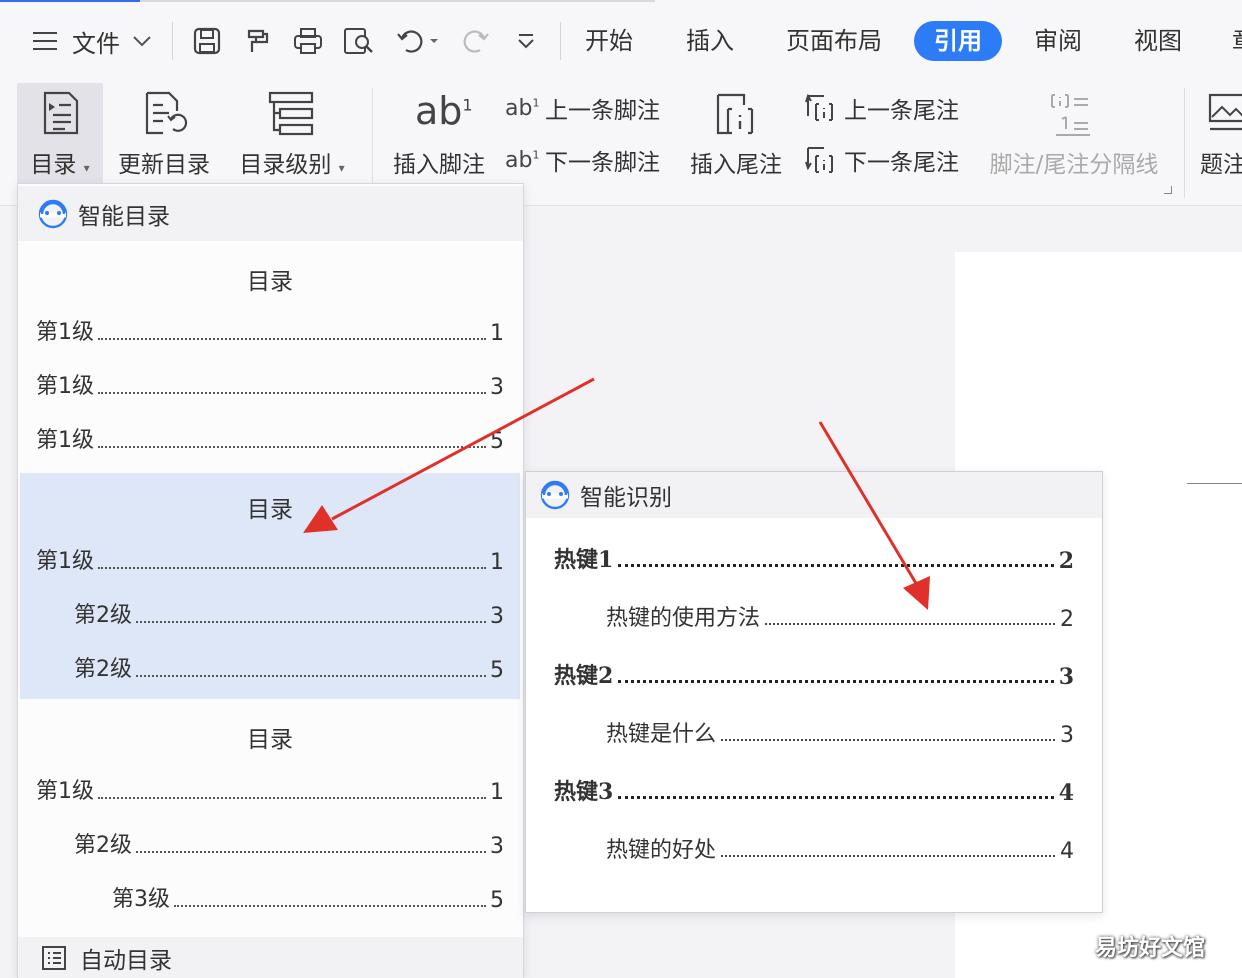  I want to click on smart-toc-row: 热键的使用方法 2, so click(840, 619).